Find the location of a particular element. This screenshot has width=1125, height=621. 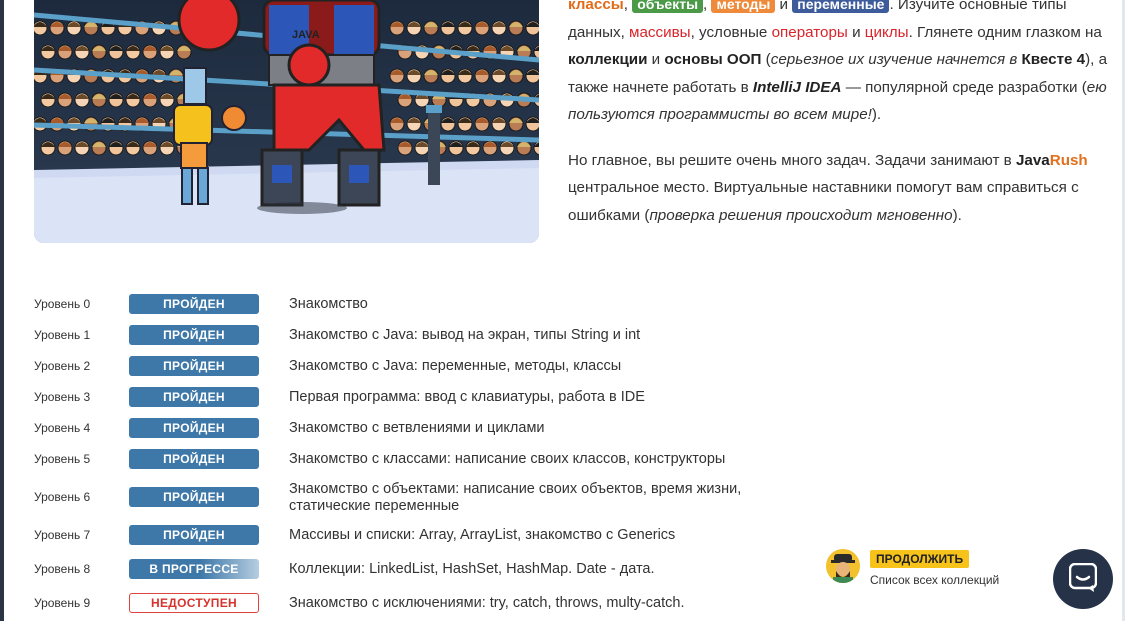

level-label: Уровень 7 is located at coordinates (62, 535).